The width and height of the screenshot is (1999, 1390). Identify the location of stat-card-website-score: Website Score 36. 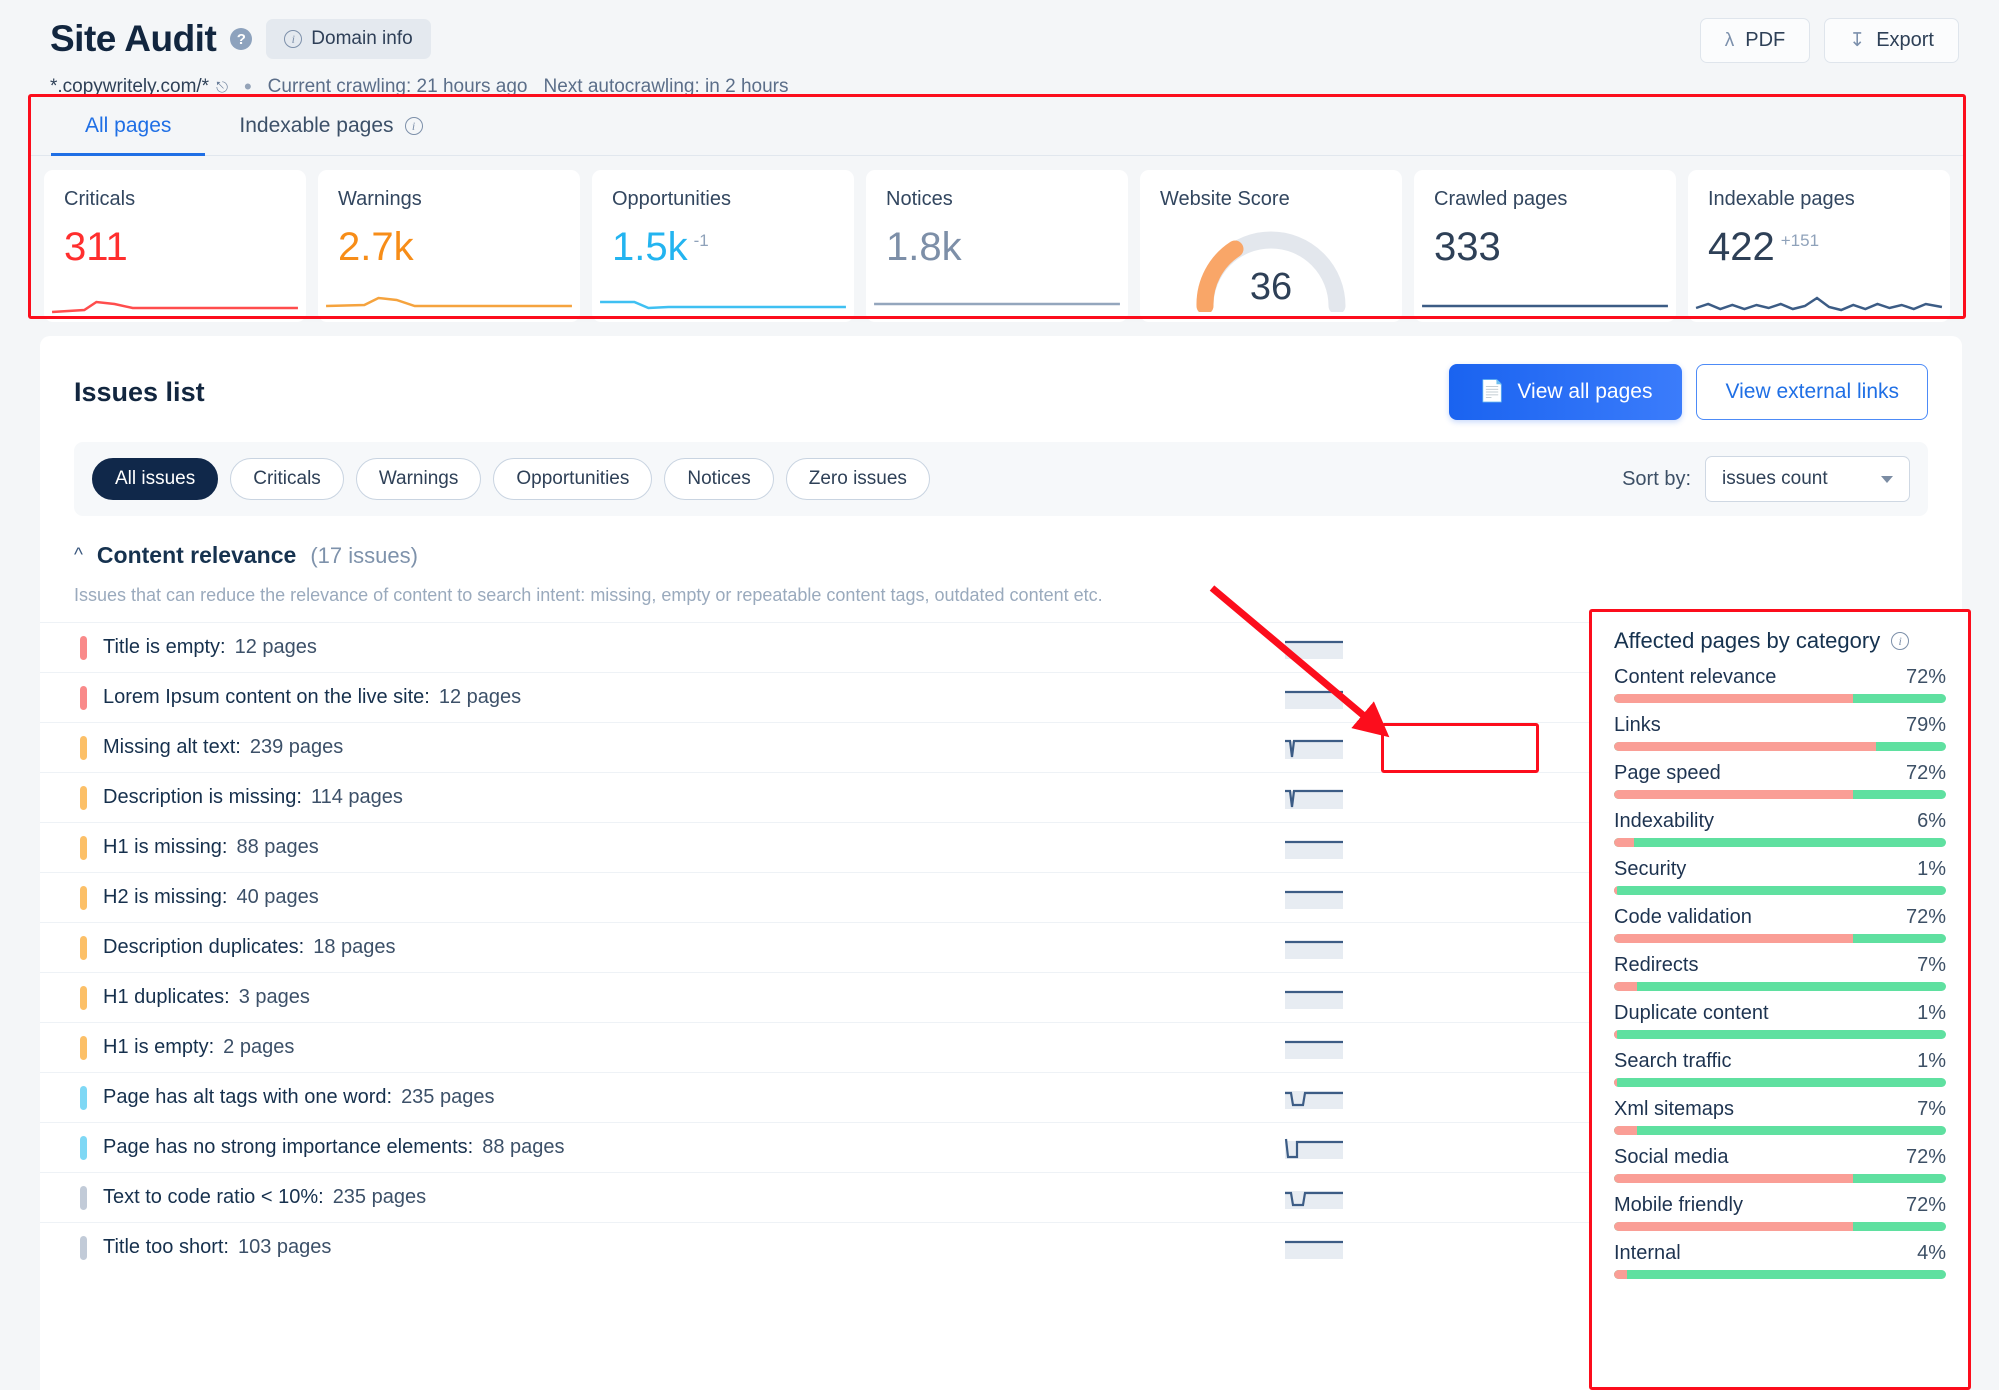
(1271, 246).